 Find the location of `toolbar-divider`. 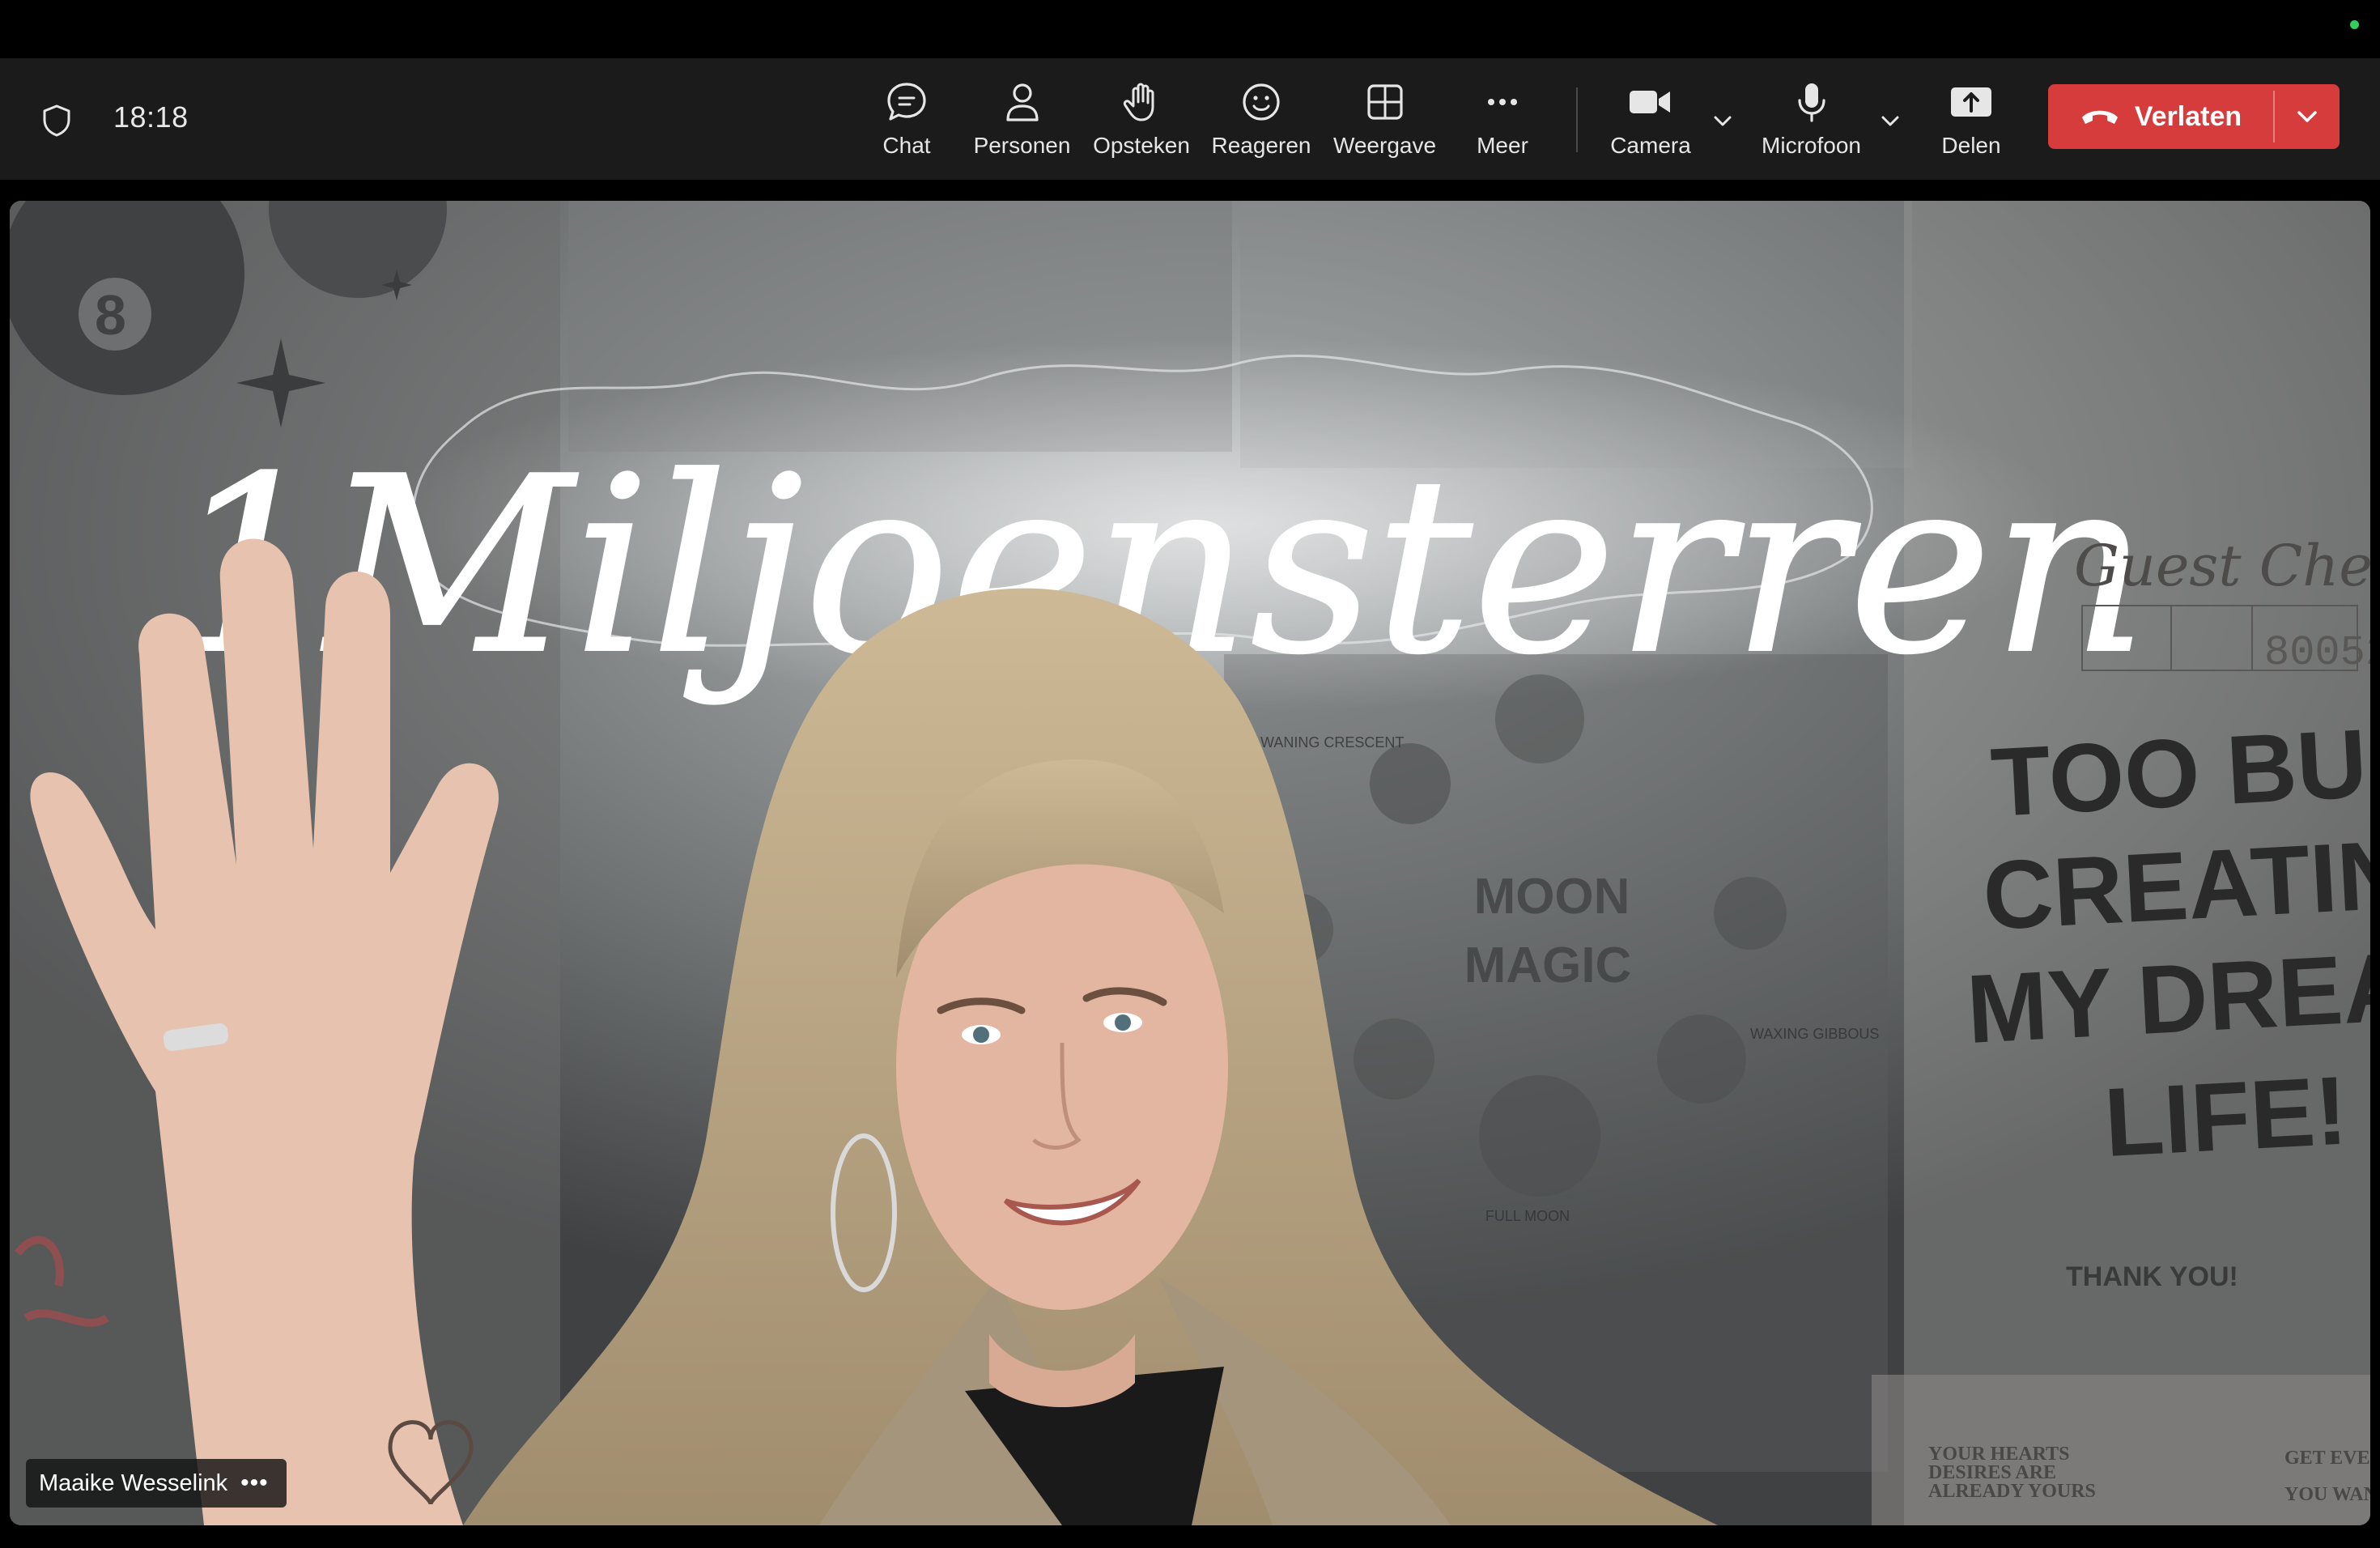

toolbar-divider is located at coordinates (1577, 120).